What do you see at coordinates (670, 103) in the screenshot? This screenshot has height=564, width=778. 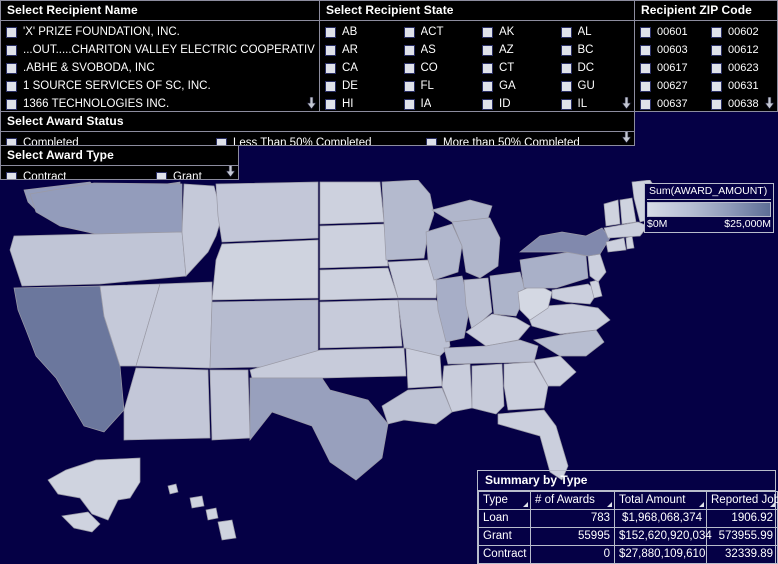 I see `filter-option-zip: 00637` at bounding box center [670, 103].